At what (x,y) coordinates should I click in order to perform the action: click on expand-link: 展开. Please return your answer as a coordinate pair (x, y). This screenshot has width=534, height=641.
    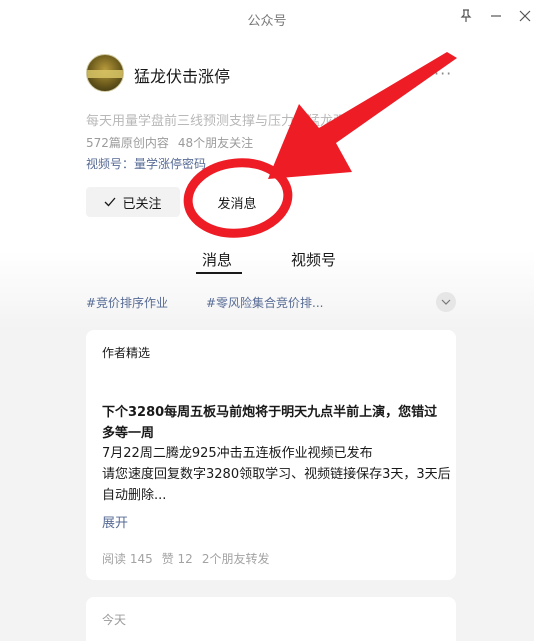
    Looking at the image, I should click on (115, 521).